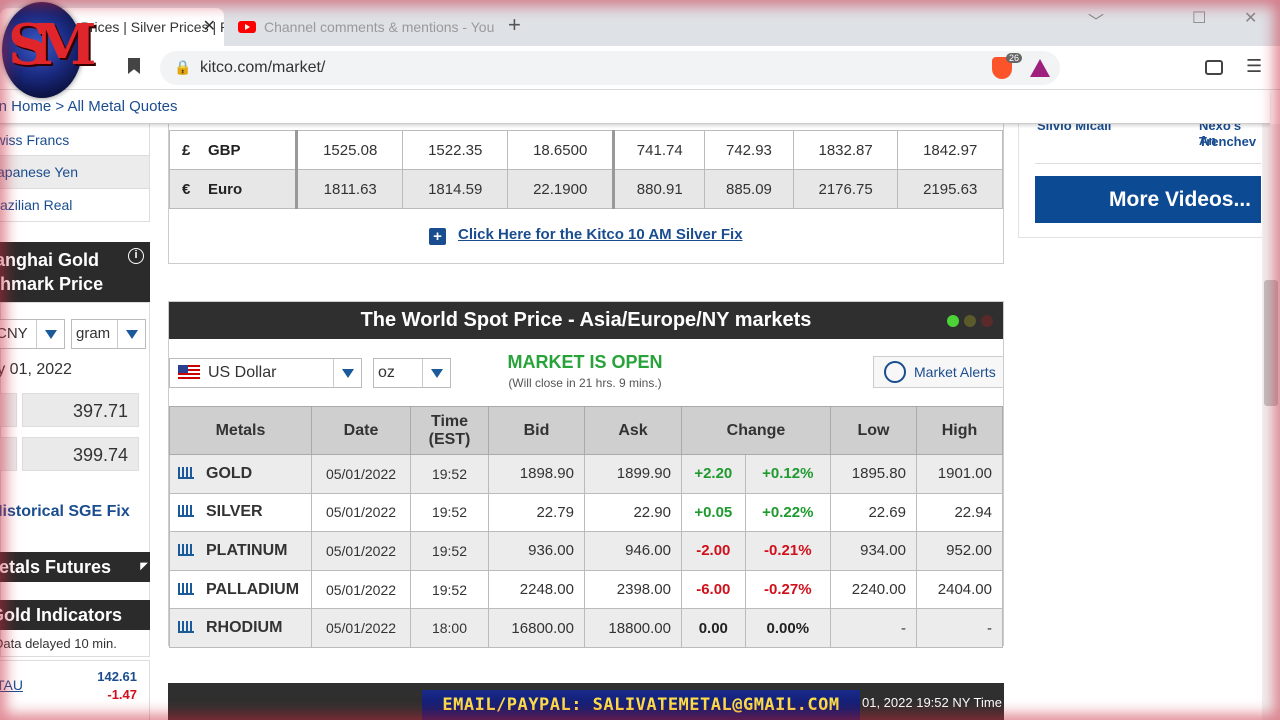  Describe the element at coordinates (80, 454) in the screenshot. I see `sge-pm-value: 399.74` at that location.